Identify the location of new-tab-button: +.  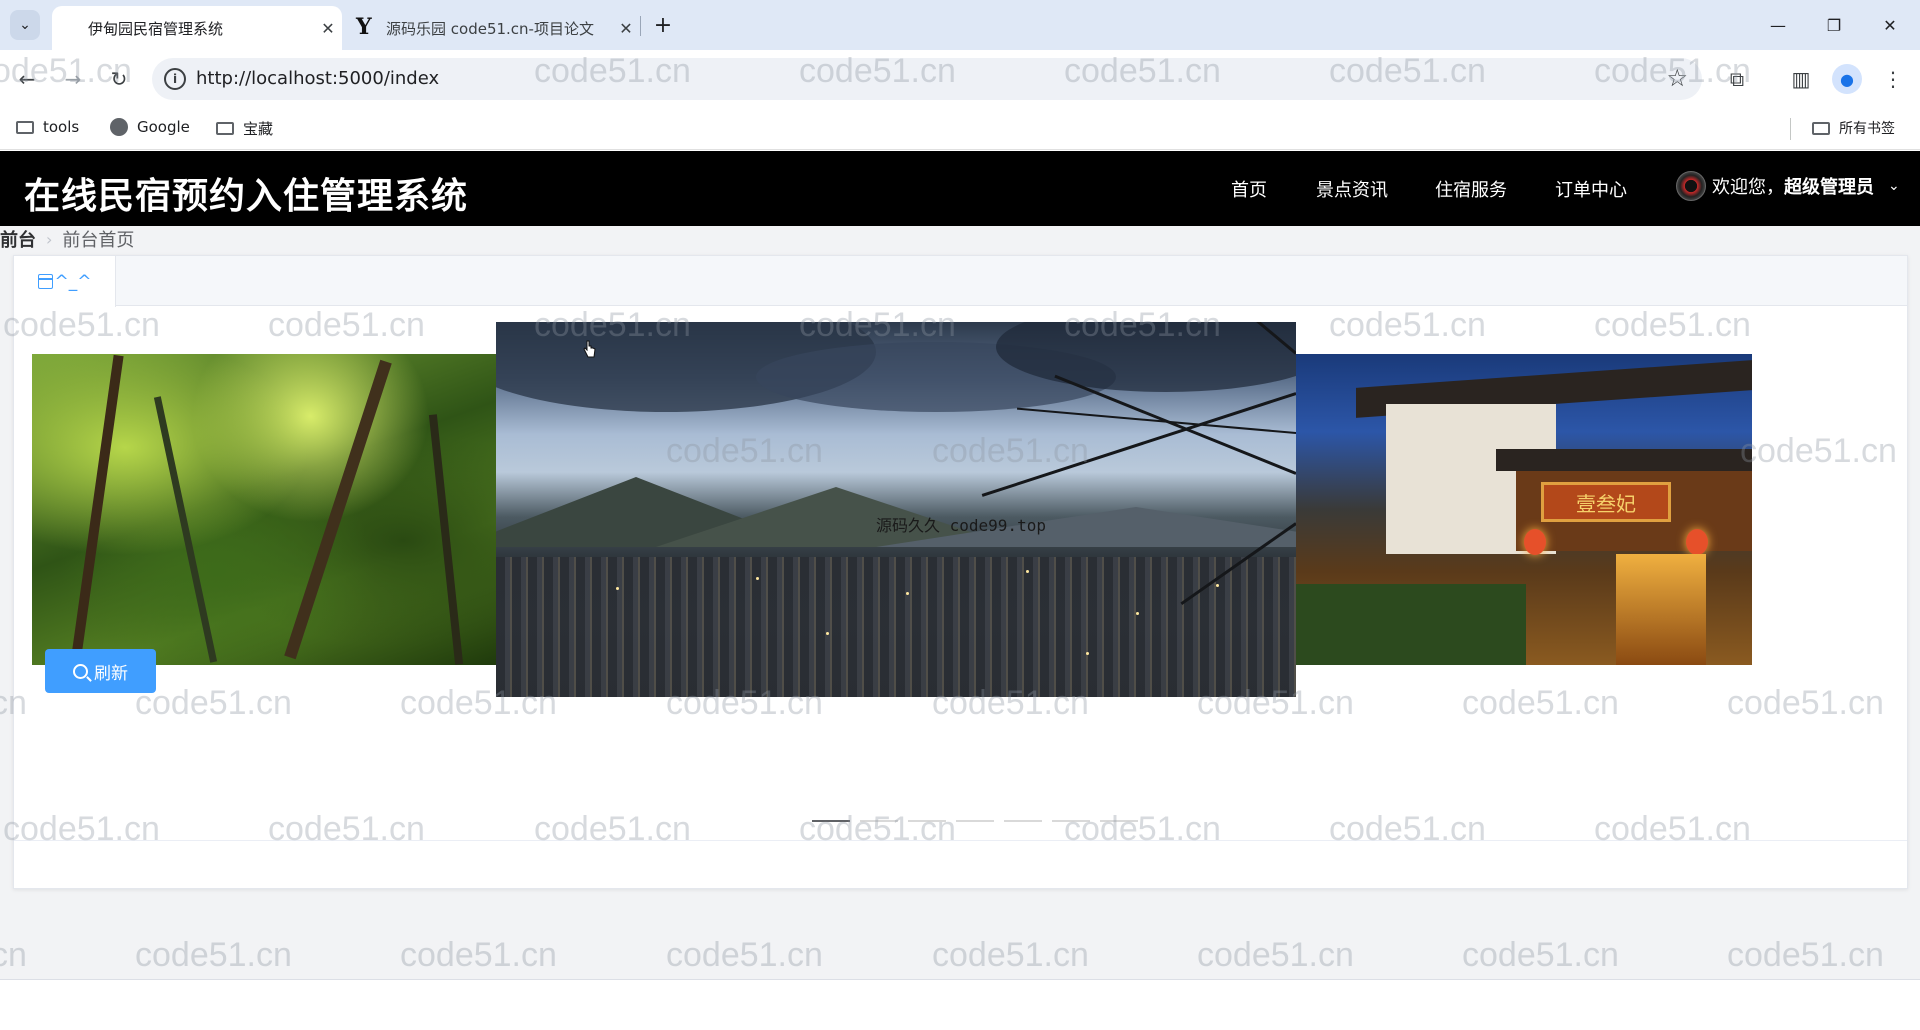
(663, 25).